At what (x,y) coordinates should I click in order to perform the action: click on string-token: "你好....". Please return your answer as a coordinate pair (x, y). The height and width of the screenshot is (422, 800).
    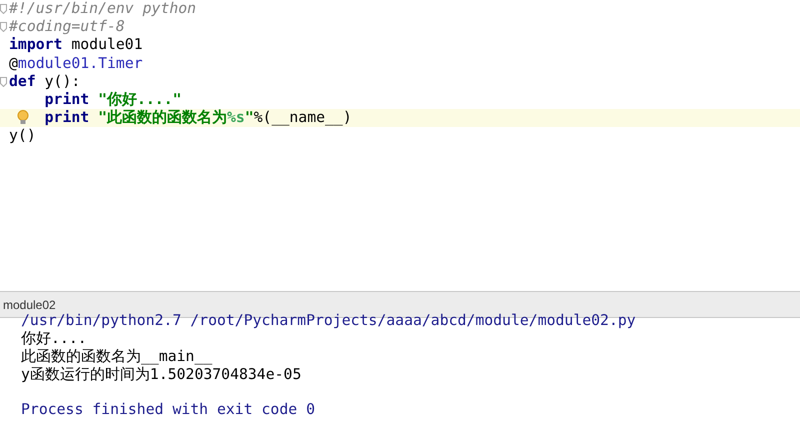
    Looking at the image, I should click on (140, 99).